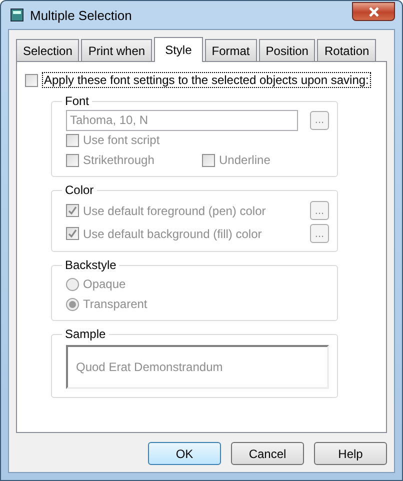 This screenshot has height=481, width=403. What do you see at coordinates (346, 50) in the screenshot?
I see `tab: Rotation` at bounding box center [346, 50].